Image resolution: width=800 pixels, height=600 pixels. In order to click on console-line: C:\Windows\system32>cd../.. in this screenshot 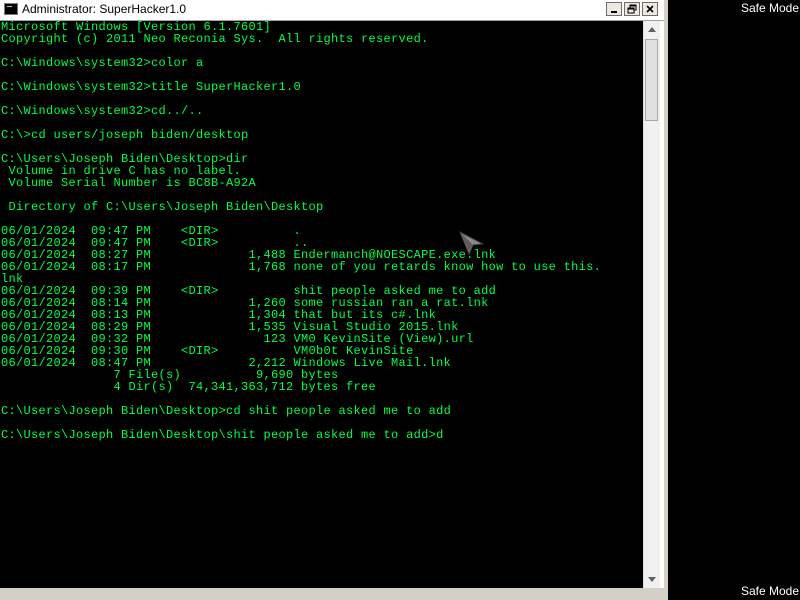, I will do `click(102, 111)`.